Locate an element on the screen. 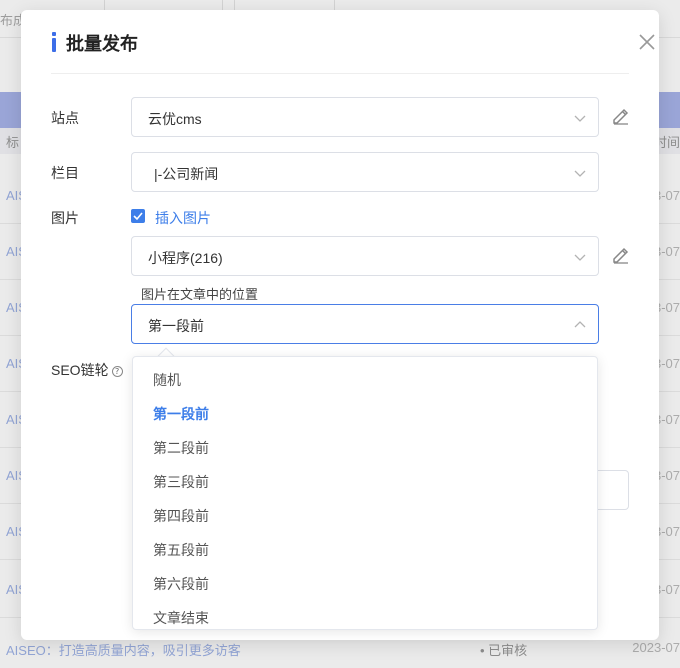 The image size is (680, 668). dropdown-option-article-end: 文章结束 is located at coordinates (365, 615).